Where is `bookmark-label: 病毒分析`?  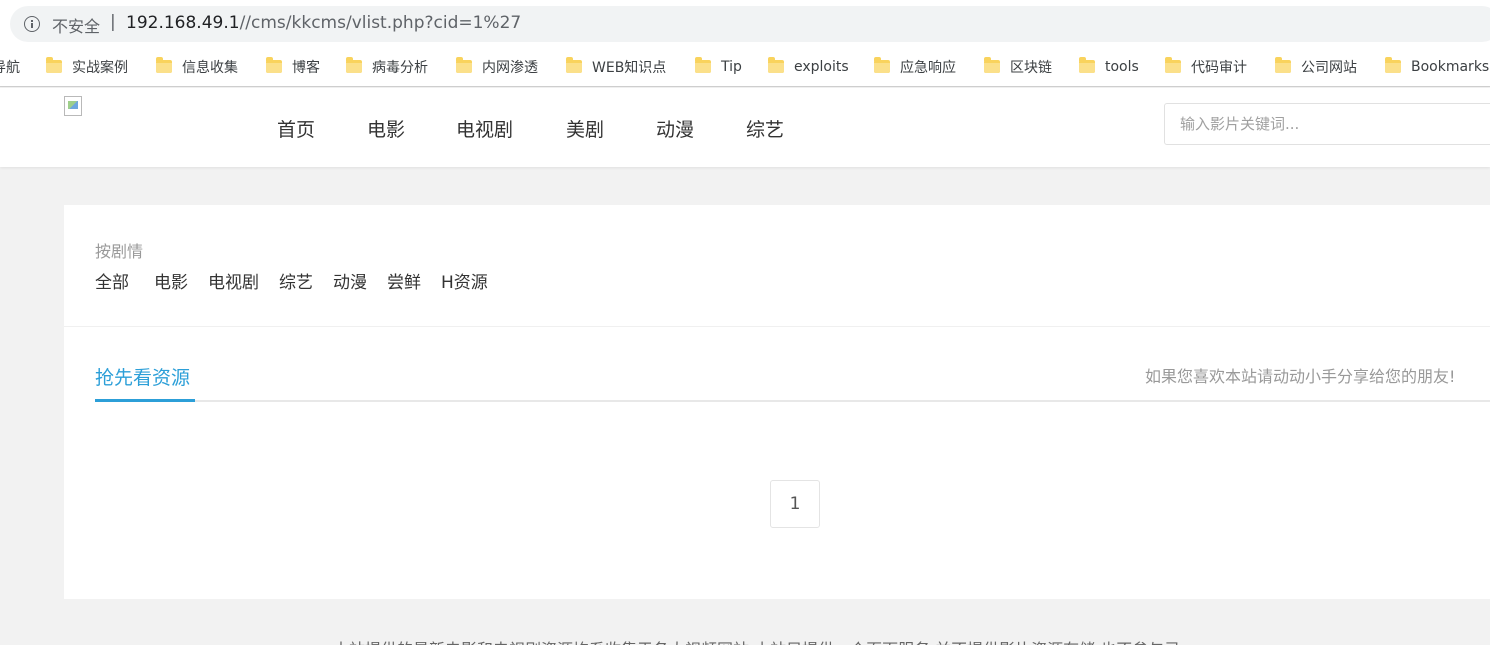 bookmark-label: 病毒分析 is located at coordinates (400, 67).